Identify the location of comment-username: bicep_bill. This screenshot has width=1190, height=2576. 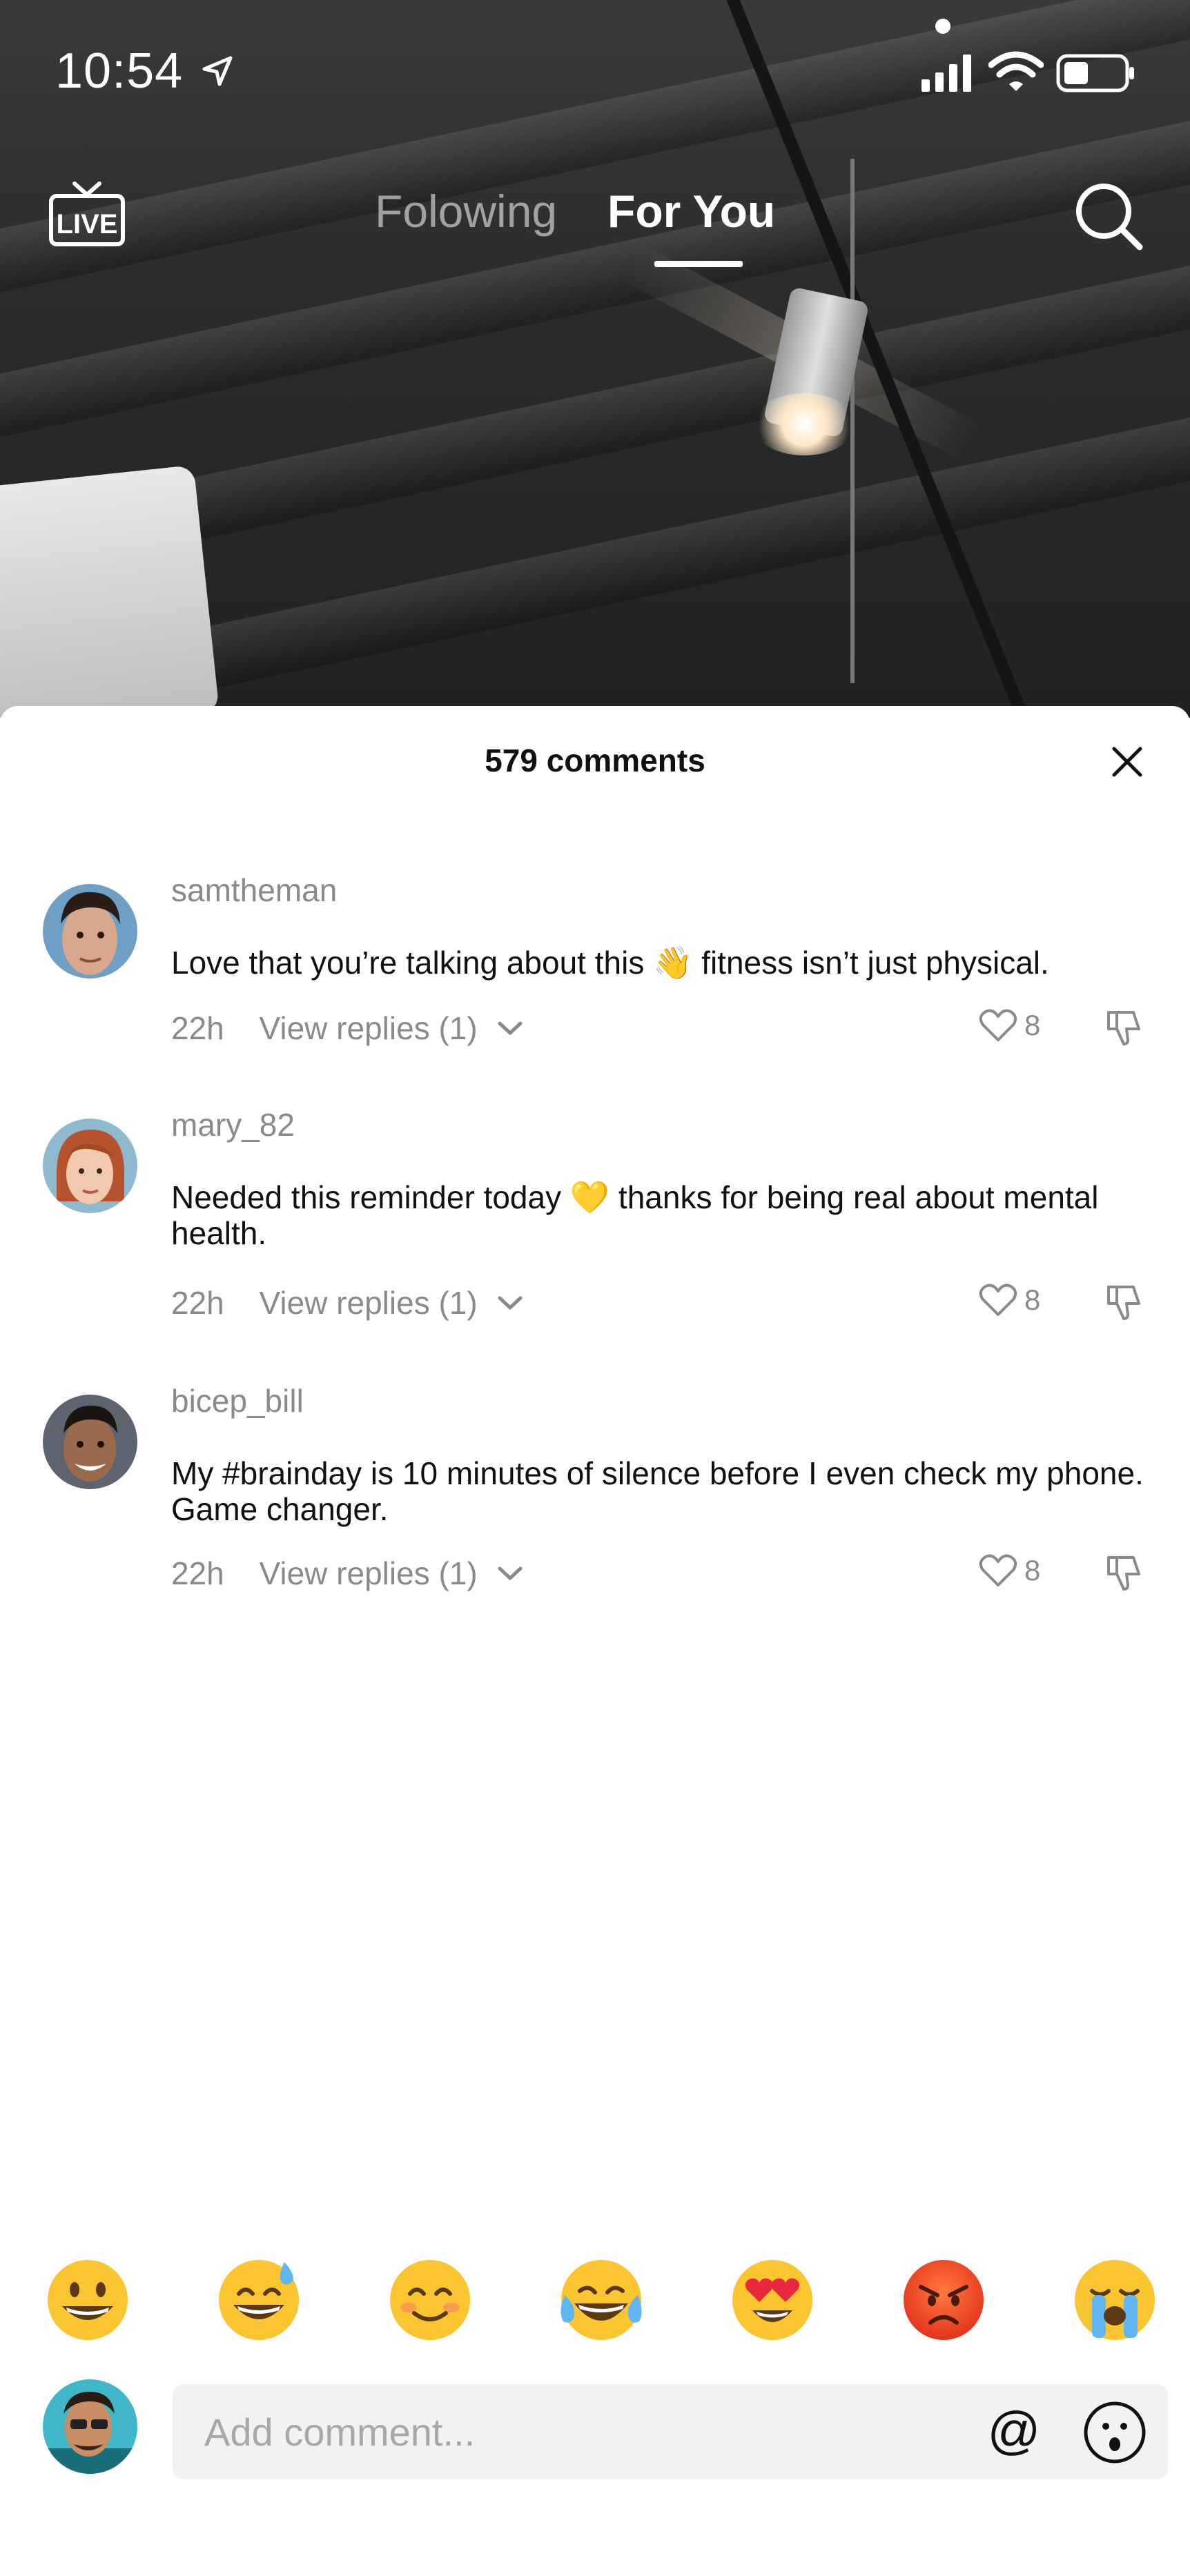
(237, 1400).